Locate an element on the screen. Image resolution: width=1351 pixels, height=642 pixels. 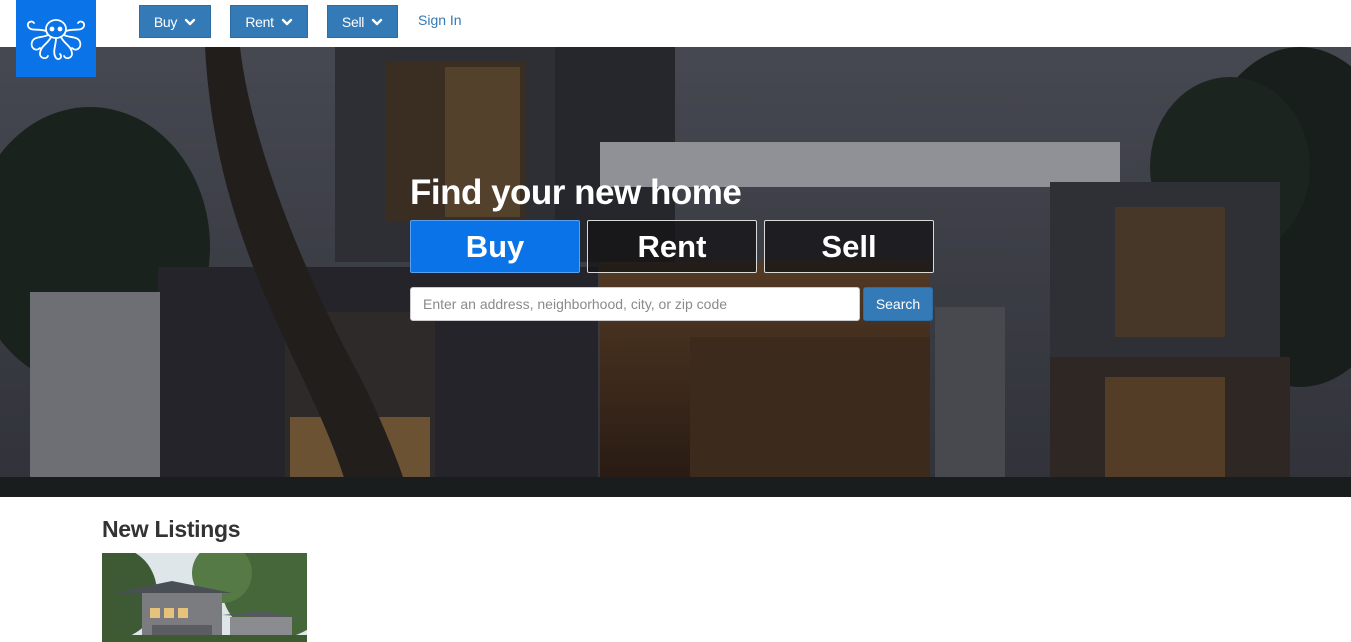
octopus-icon is located at coordinates (56, 39).